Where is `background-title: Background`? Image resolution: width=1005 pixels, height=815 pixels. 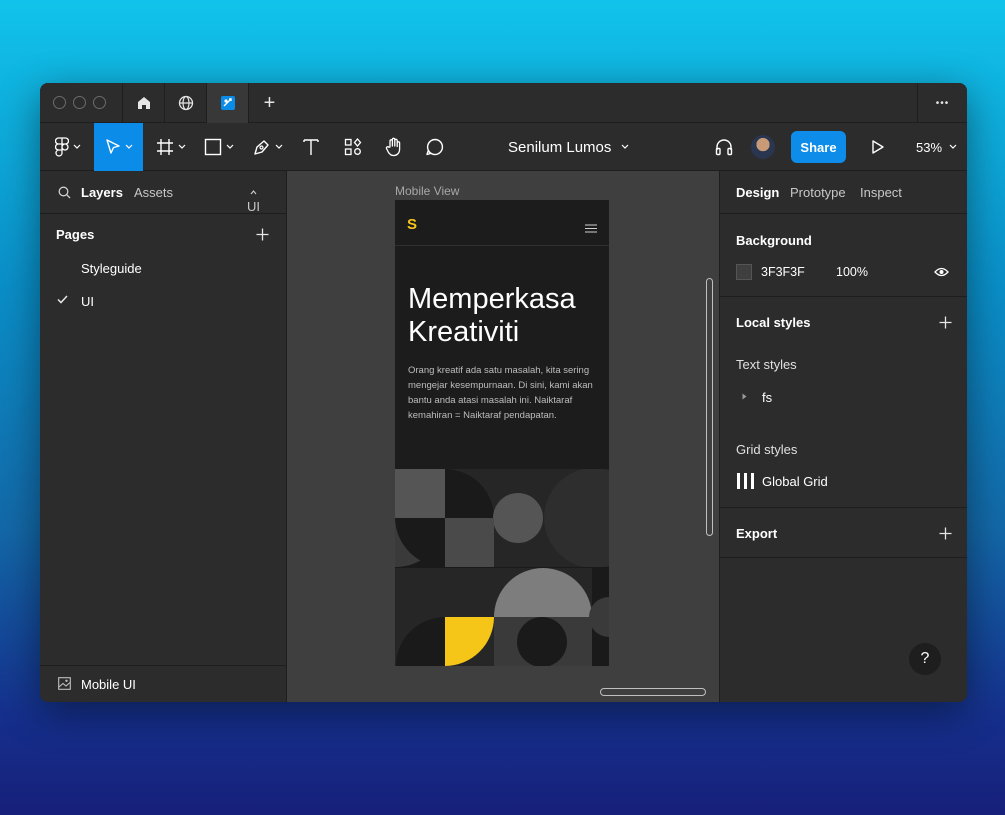 background-title: Background is located at coordinates (774, 240).